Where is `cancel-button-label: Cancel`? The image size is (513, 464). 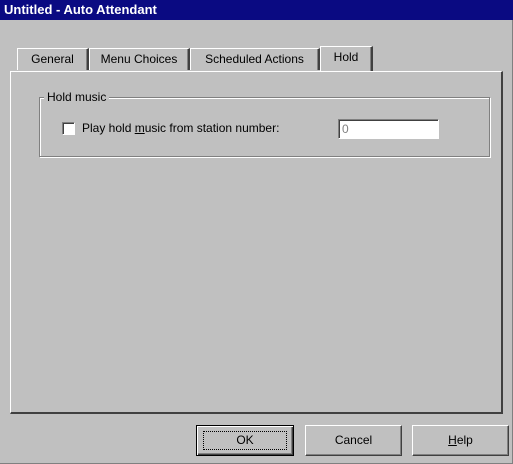 cancel-button-label: Cancel is located at coordinates (353, 440).